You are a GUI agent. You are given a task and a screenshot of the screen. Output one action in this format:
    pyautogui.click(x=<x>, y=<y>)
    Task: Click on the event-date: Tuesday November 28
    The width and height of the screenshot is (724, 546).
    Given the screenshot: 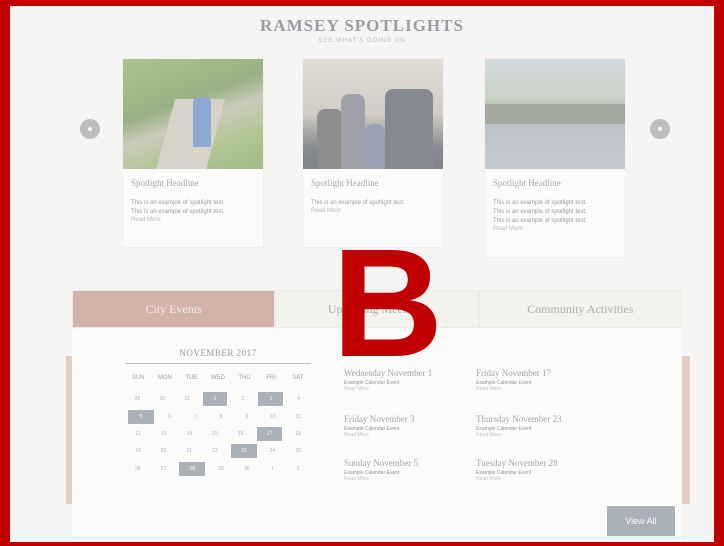 What is the action you would take?
    pyautogui.click(x=517, y=463)
    